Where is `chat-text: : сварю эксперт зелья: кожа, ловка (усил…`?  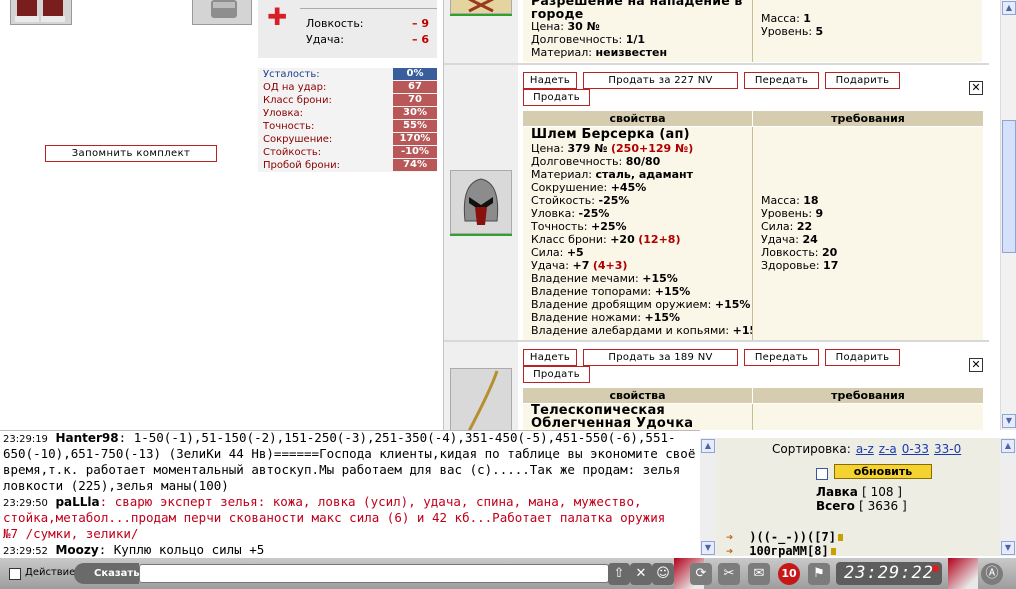
chat-text: : сварю эксперт зелья: кожа, ловка (усил… is located at coordinates (370, 501).